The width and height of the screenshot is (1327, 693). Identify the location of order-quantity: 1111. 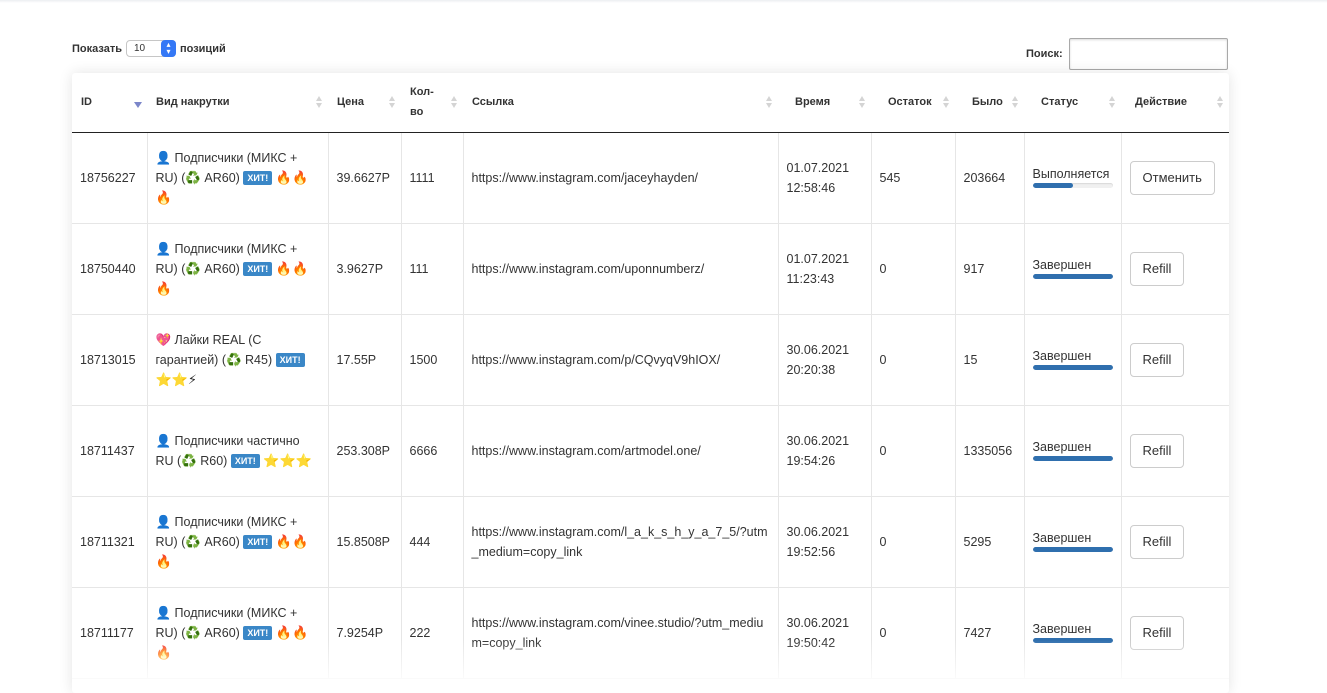
(432, 178).